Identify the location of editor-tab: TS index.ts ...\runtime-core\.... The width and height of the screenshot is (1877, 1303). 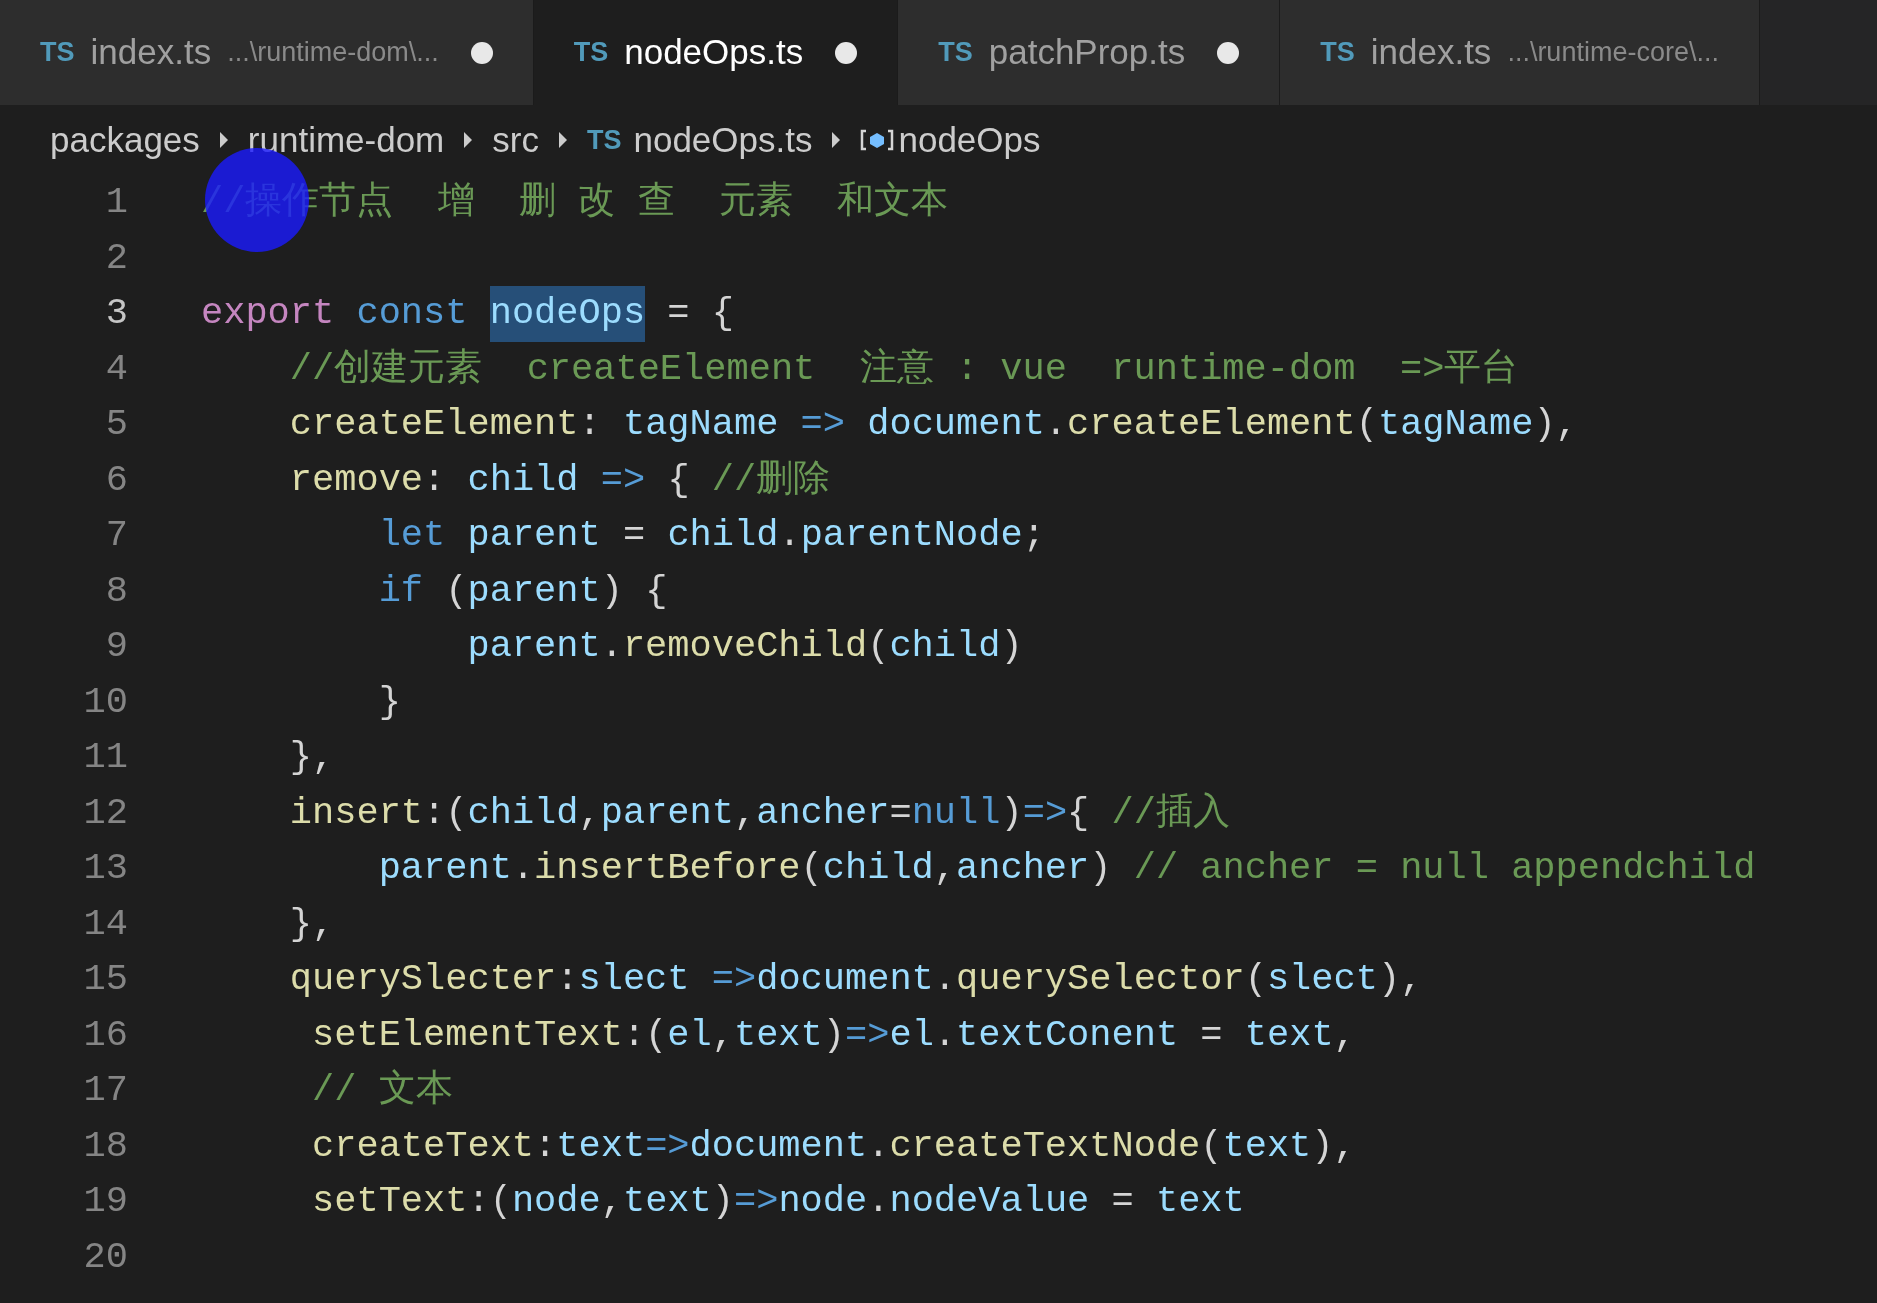
(1520, 52).